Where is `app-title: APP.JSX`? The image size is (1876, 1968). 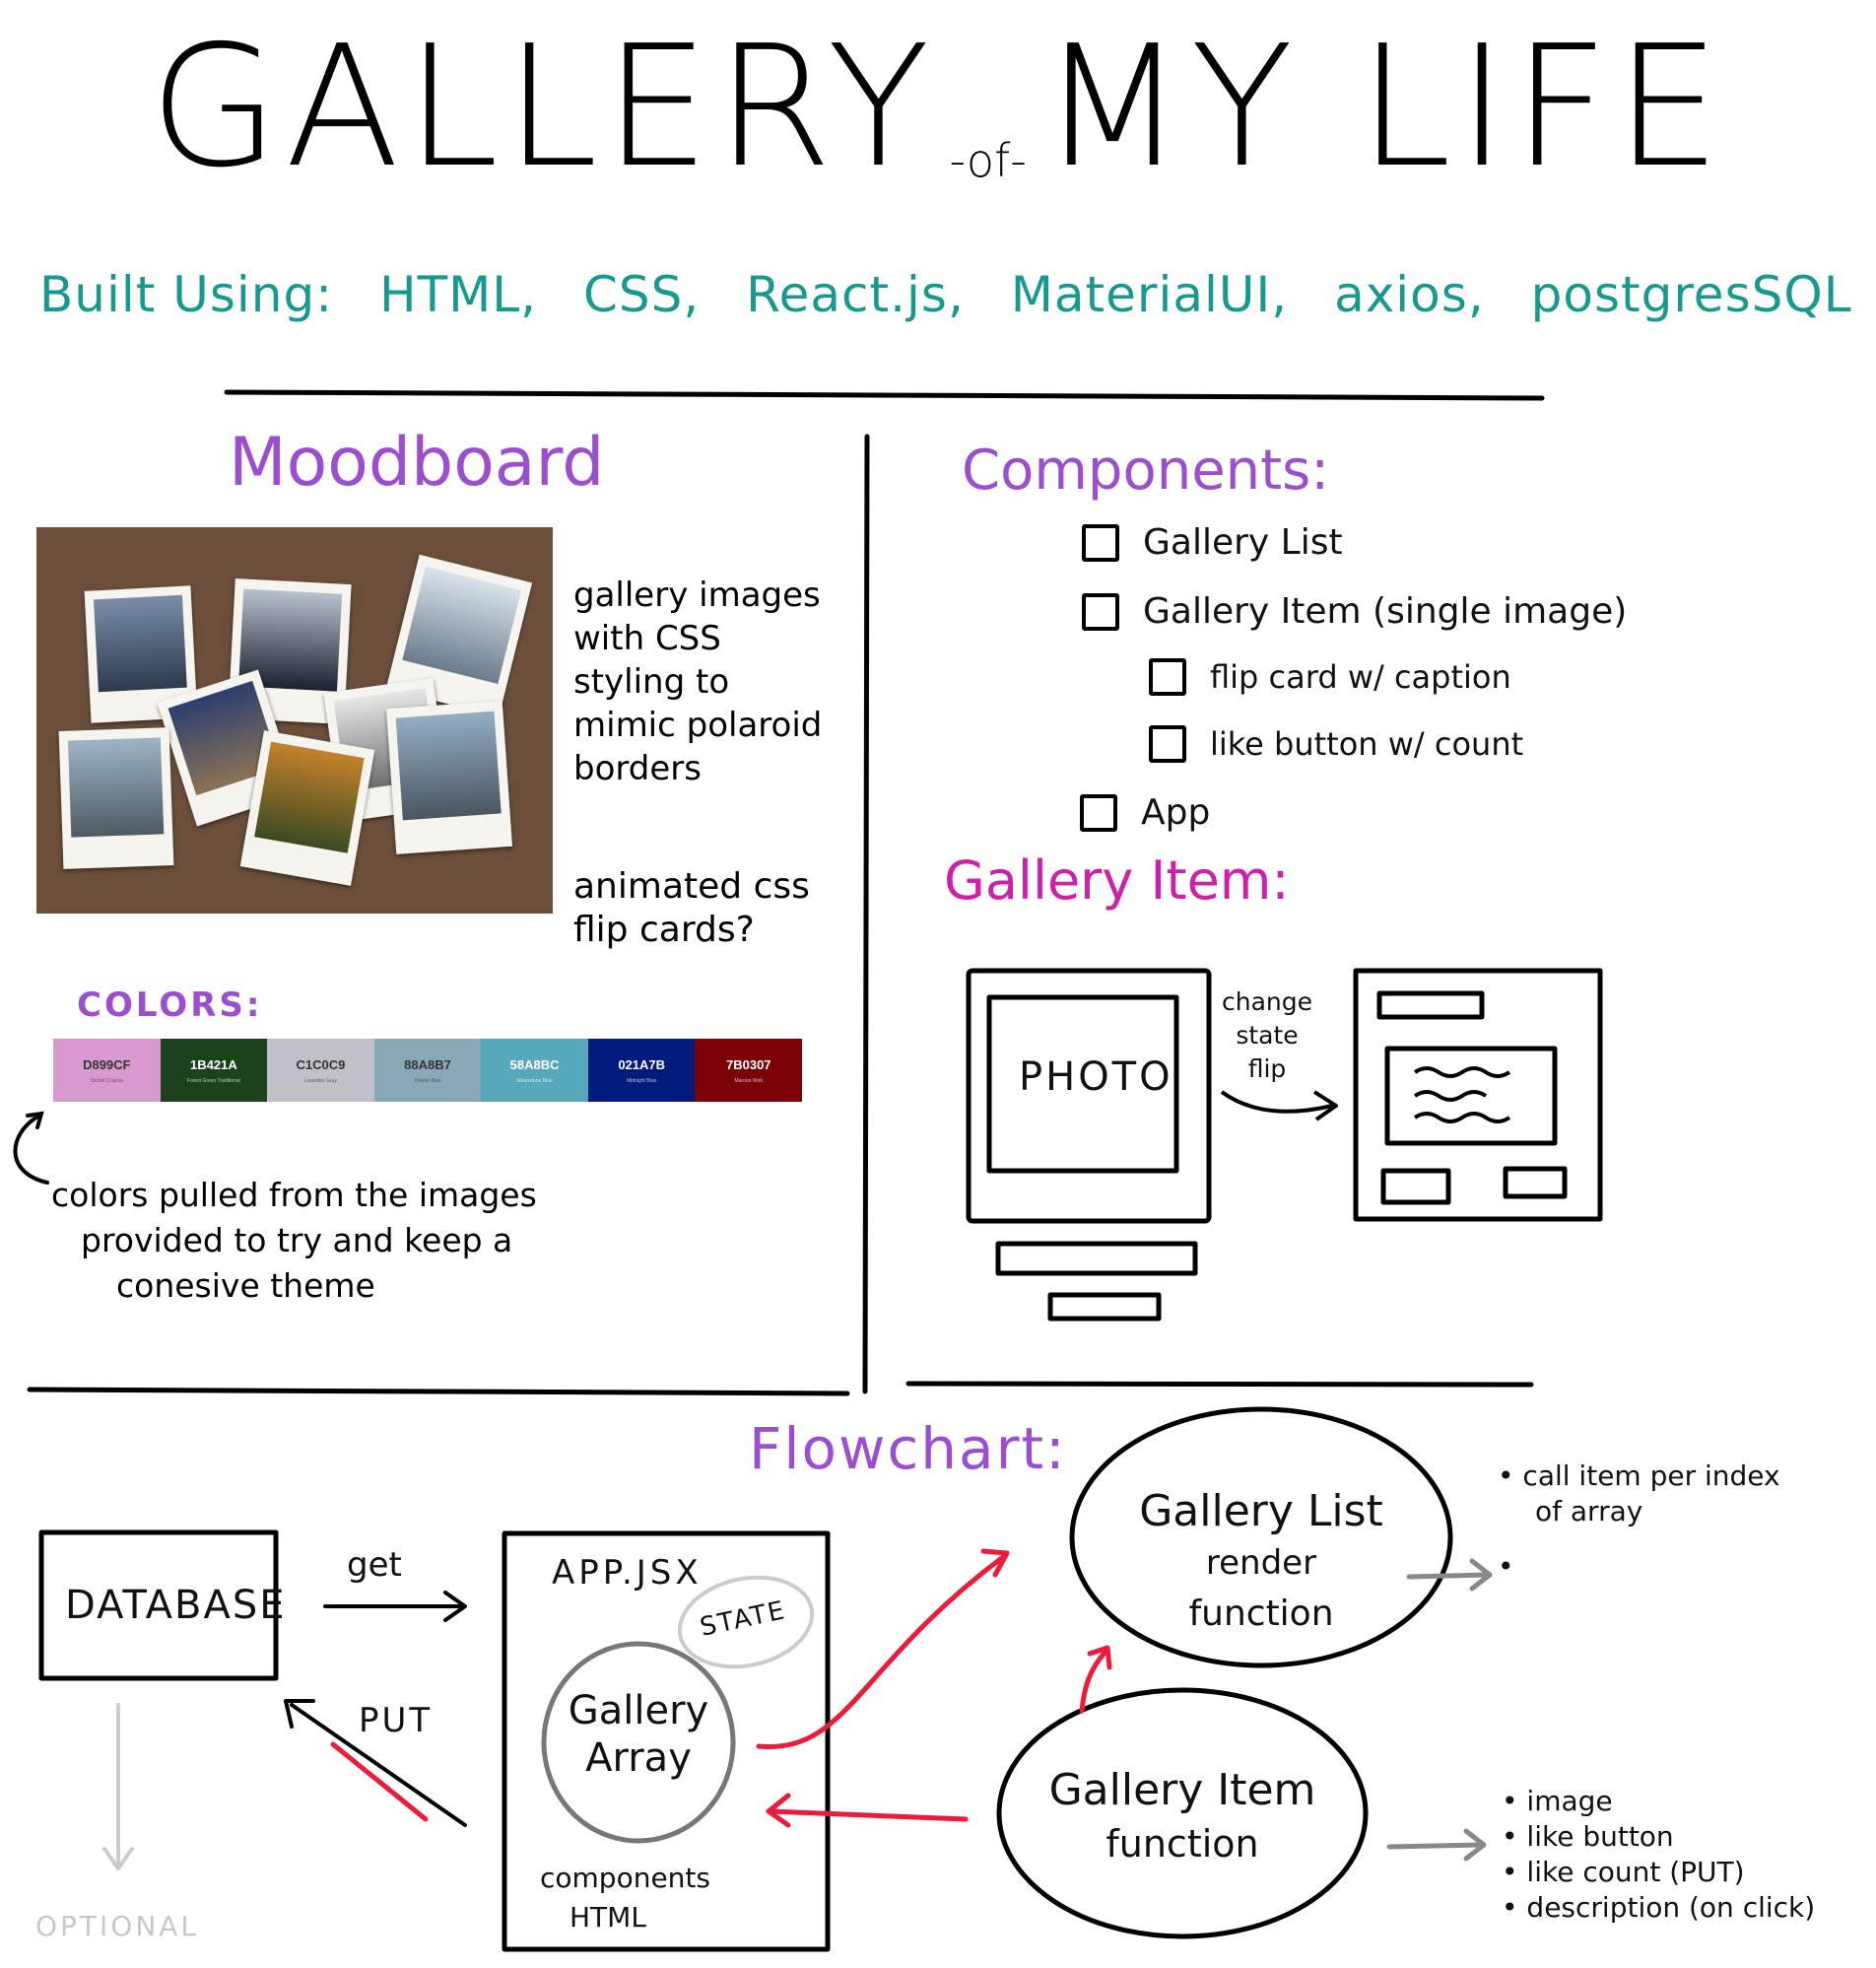 app-title: APP.JSX is located at coordinates (628, 1573).